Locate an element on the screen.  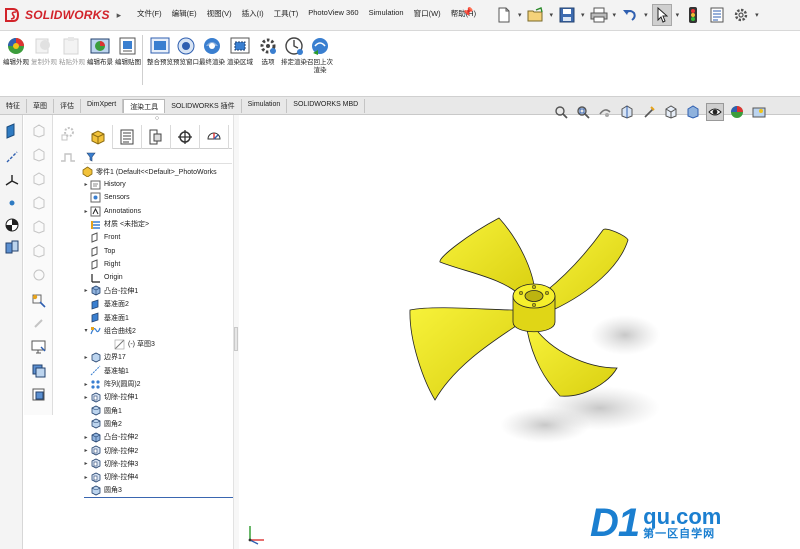
tree-item: 圆角2 is located at coordinates (102, 423).